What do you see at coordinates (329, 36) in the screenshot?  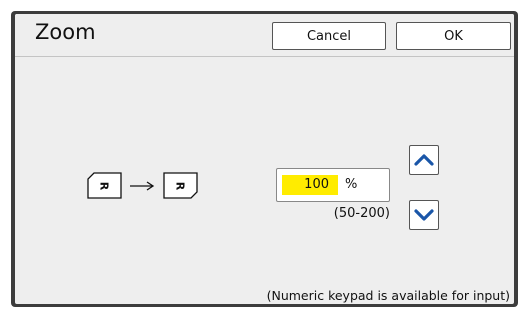 I see `cancel-button: Cancel` at bounding box center [329, 36].